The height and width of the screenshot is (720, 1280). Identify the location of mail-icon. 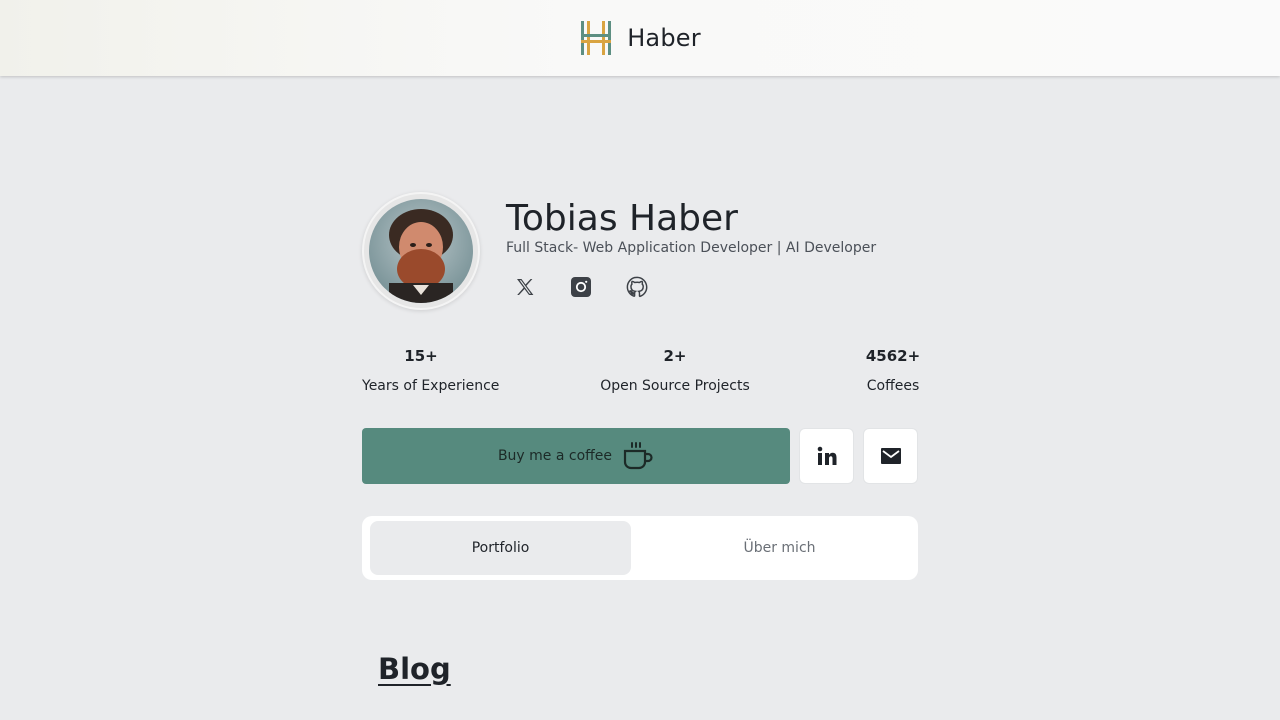
(890, 456).